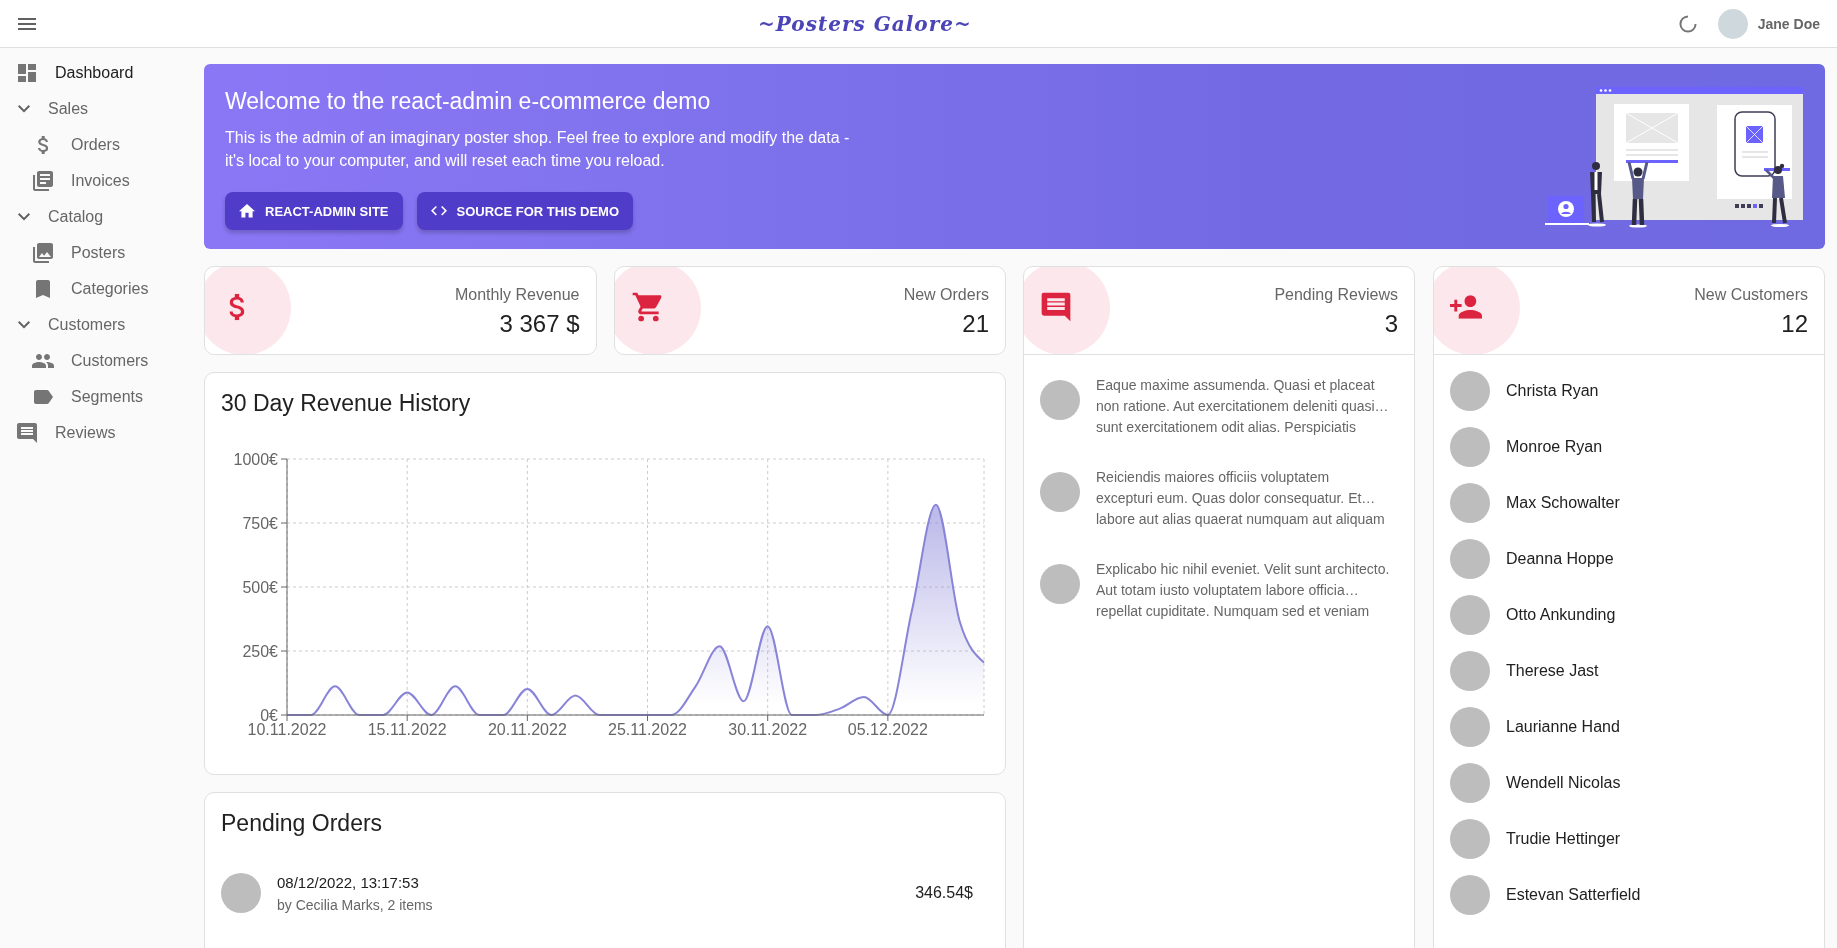 The height and width of the screenshot is (948, 1837). What do you see at coordinates (407, 729) in the screenshot?
I see `axis-tick-label: 15.11.2022` at bounding box center [407, 729].